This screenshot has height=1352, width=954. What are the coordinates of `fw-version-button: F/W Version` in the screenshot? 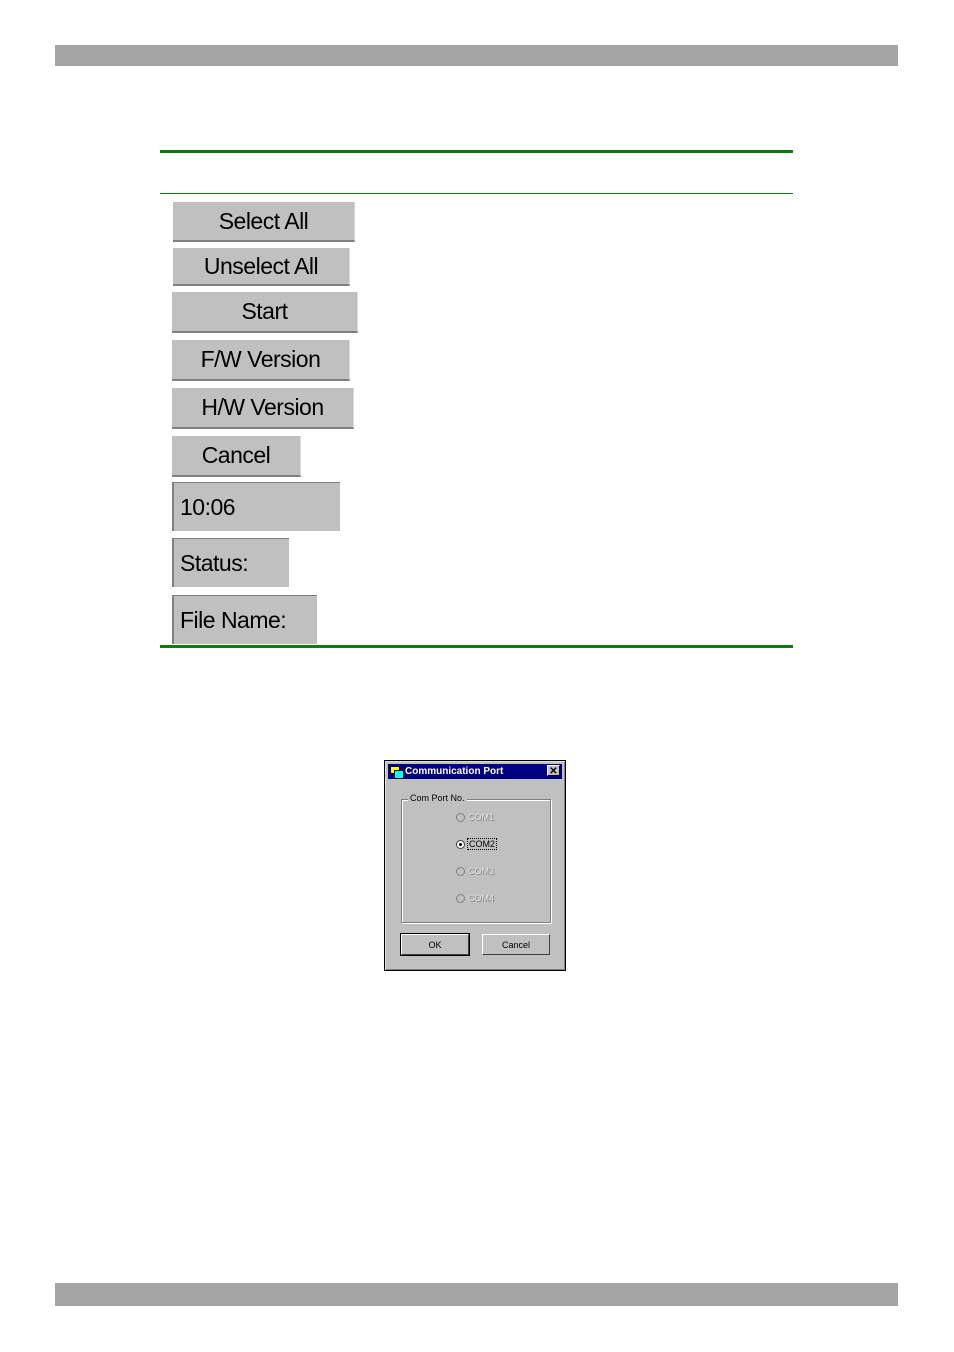 It's located at (261, 360).